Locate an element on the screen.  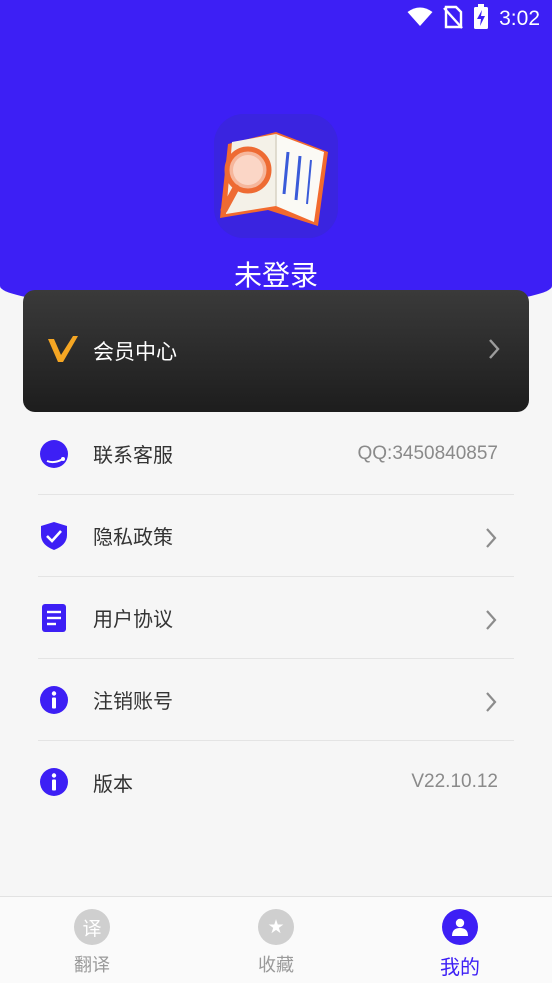
tab-mine: 我的 is located at coordinates (460, 944).